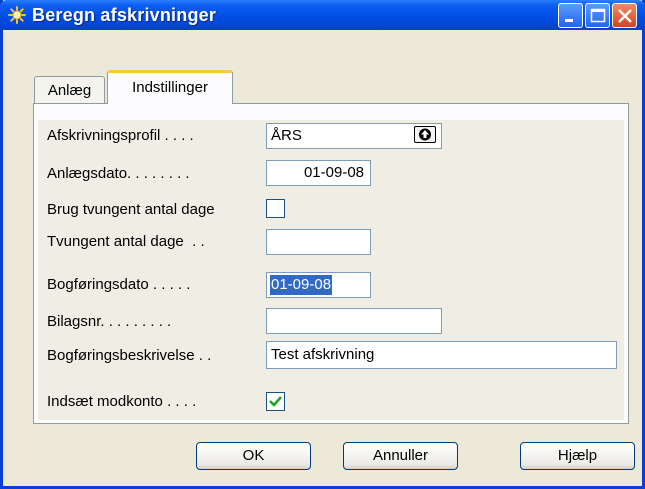 This screenshot has height=489, width=645. Describe the element at coordinates (322, 15) in the screenshot. I see `title-bar: Beregn afskrivninger` at that location.